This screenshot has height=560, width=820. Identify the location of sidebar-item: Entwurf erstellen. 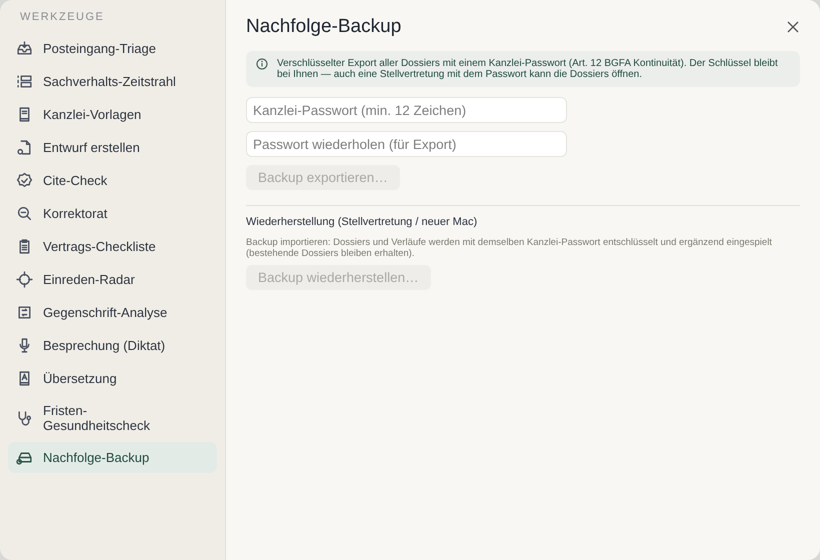
(112, 147).